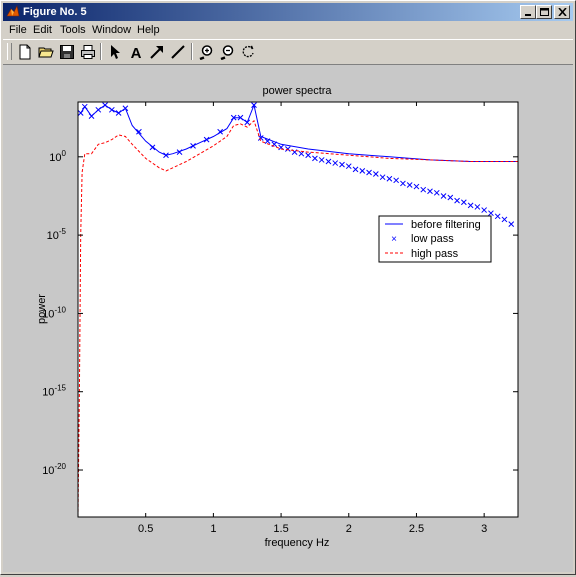 The height and width of the screenshot is (577, 576). I want to click on y-tick-exponent: -10, so click(60, 309).